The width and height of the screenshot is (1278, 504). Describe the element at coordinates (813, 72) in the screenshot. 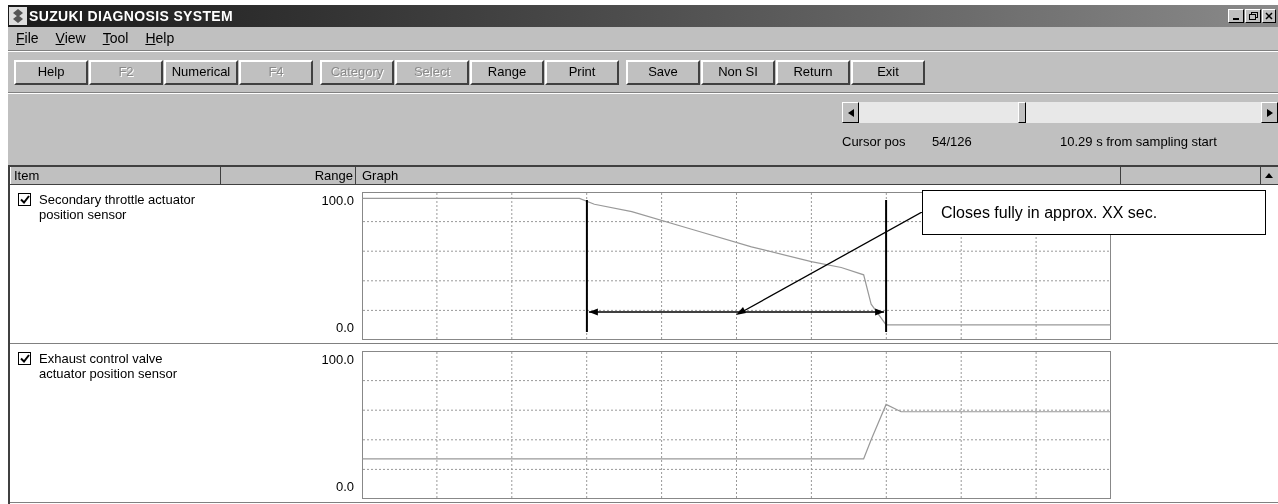

I see `toolbar-button: Return` at that location.